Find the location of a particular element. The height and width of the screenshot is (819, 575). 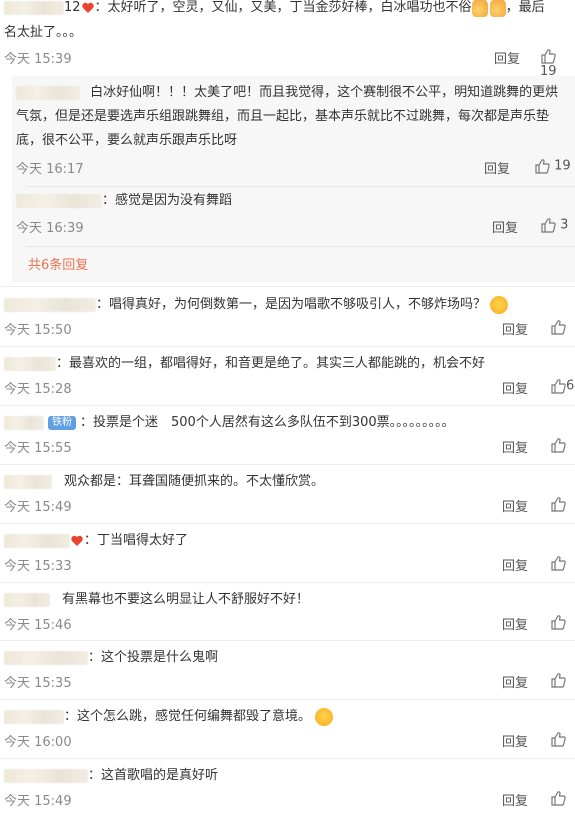

comment-item: ：这个怎么跳，感觉任何编舞都毁了意境。今天 16:00 回复 is located at coordinates (287, 732).